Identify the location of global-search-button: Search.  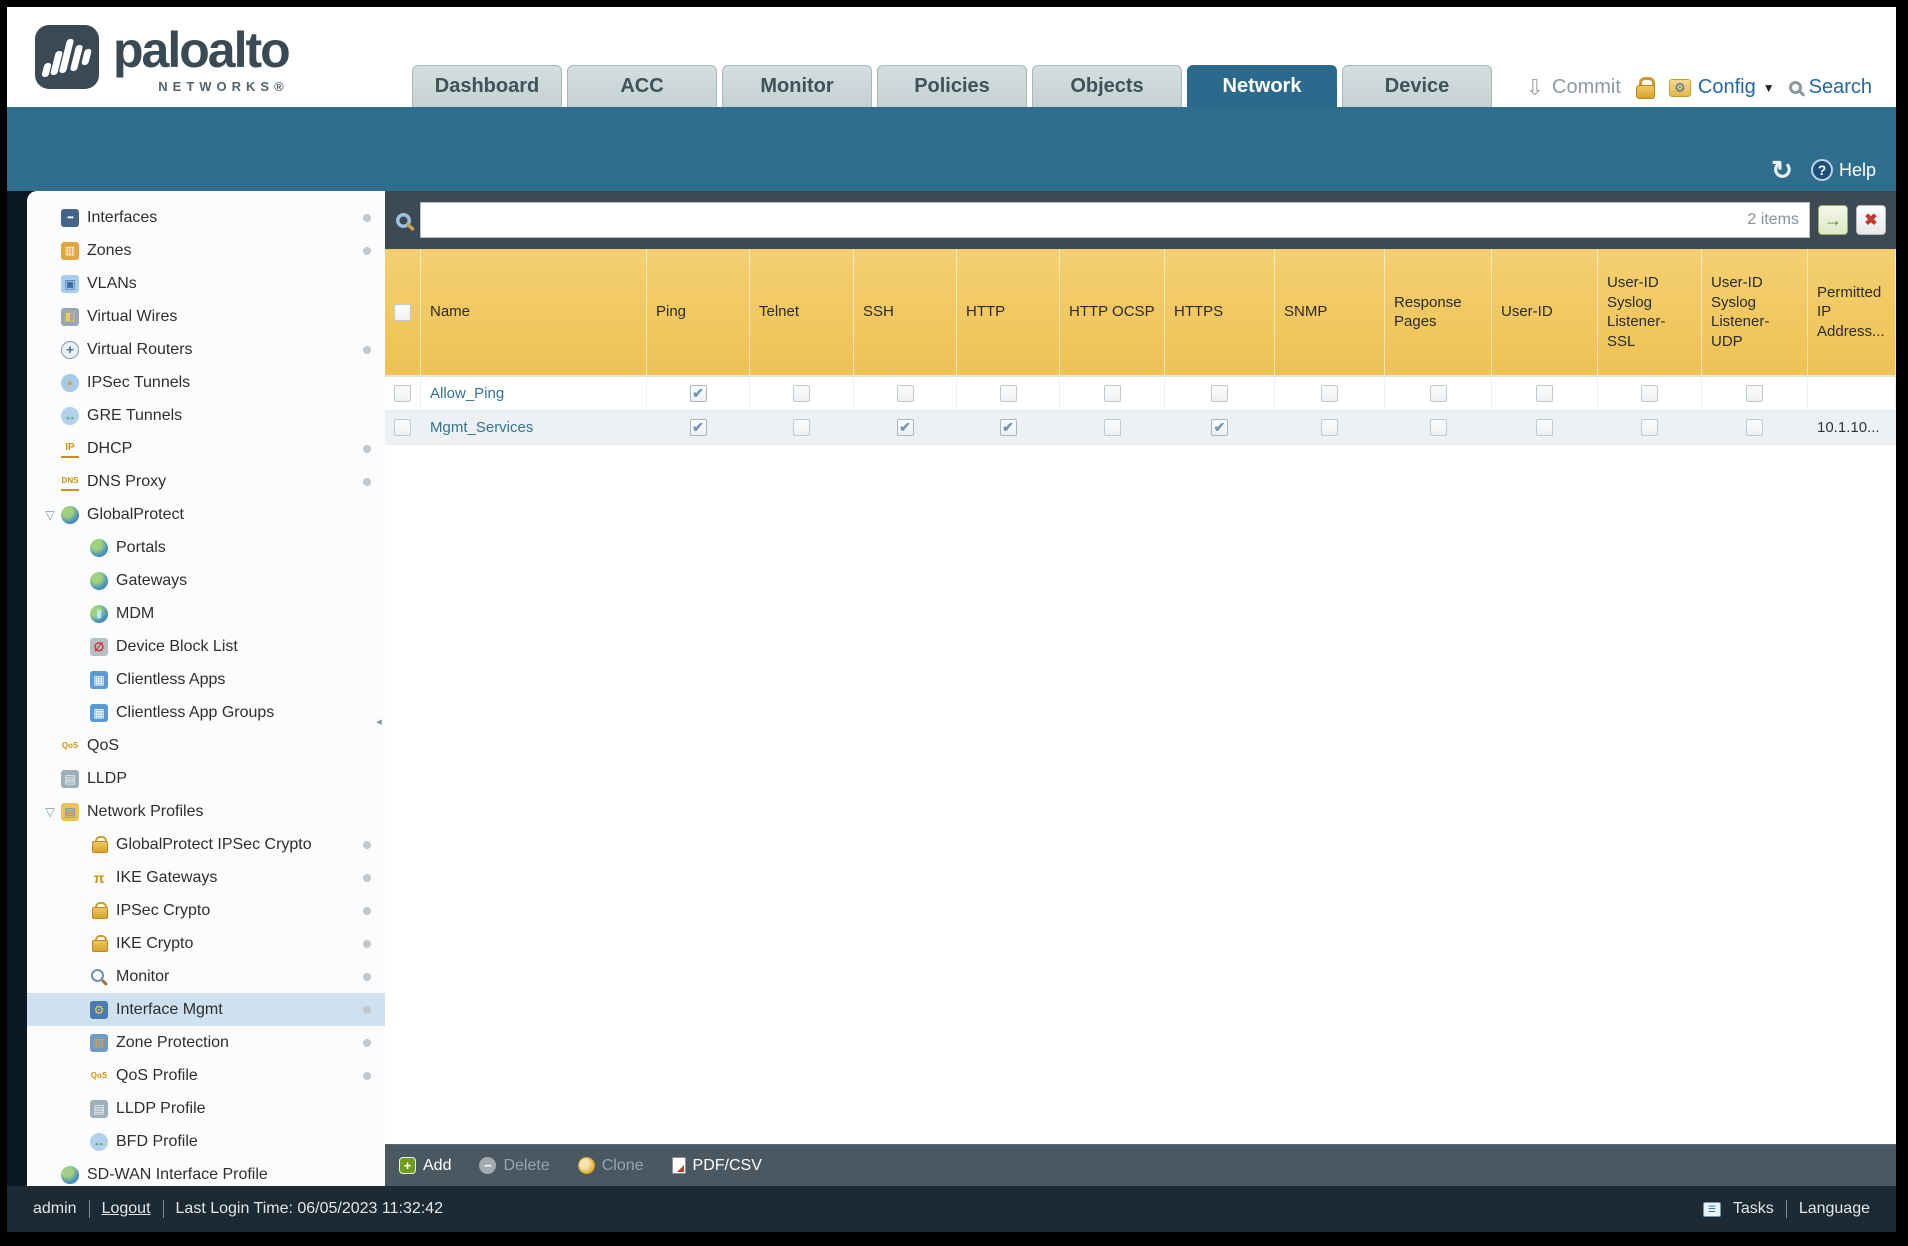
(1830, 87).